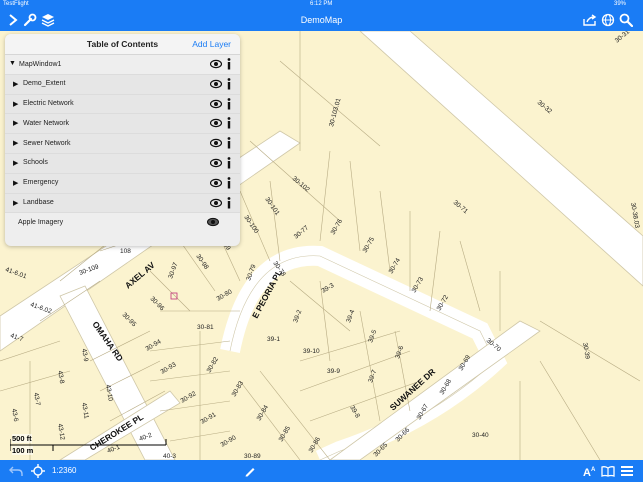  What do you see at coordinates (369, 245) in the screenshot?
I see `parcel-label: 30-75` at bounding box center [369, 245].